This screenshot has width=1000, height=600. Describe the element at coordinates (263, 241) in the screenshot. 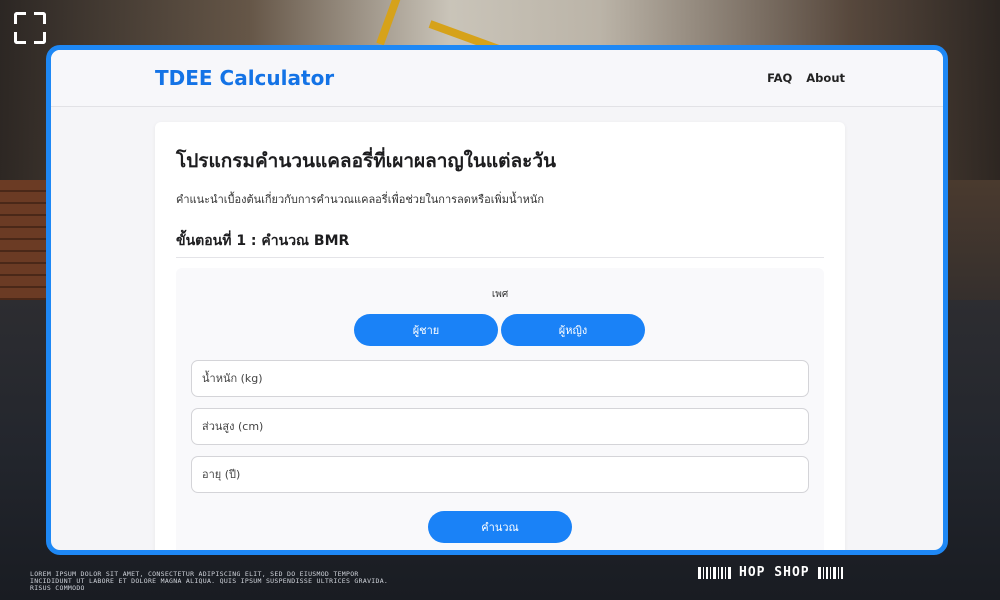

I see `step-title: ขั้นตอนที่ 1 : คำนวณ BMR` at that location.